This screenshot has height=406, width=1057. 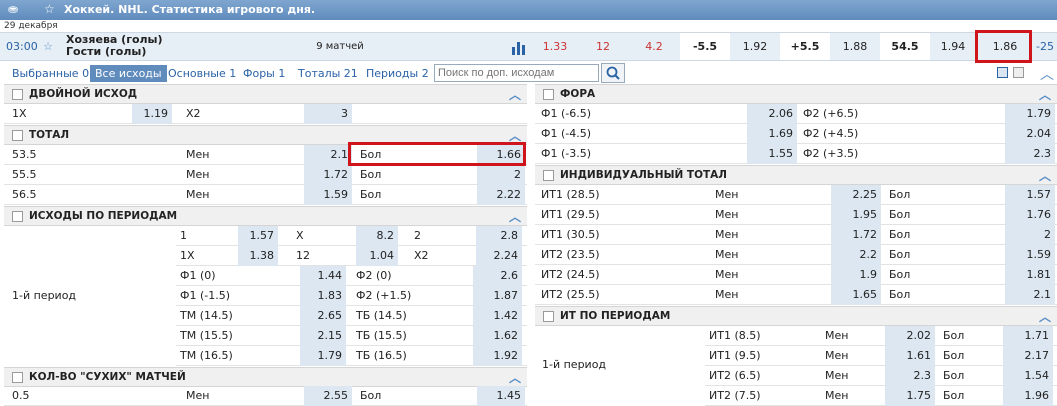 What do you see at coordinates (128, 73) in the screenshot?
I see `tab-all: Все исходы` at bounding box center [128, 73].